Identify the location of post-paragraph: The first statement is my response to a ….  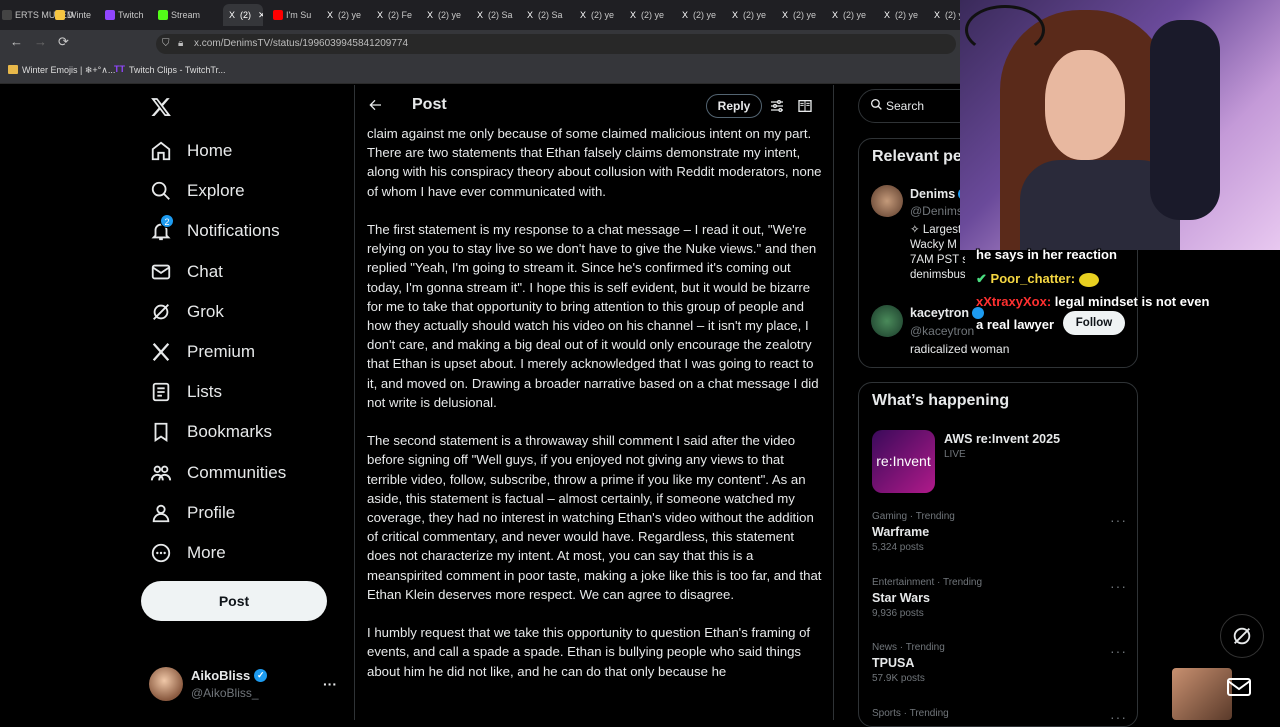
(593, 316).